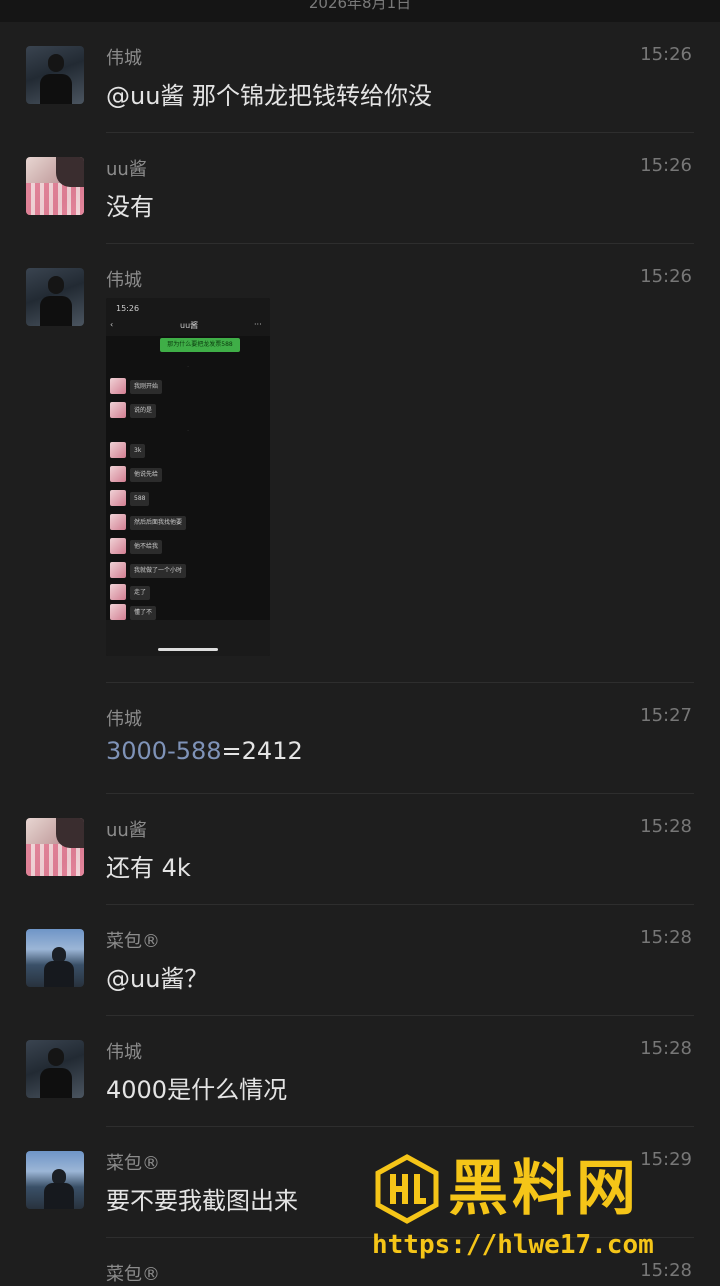  Describe the element at coordinates (188, 649) in the screenshot. I see `screenshot-home-indicator` at that location.